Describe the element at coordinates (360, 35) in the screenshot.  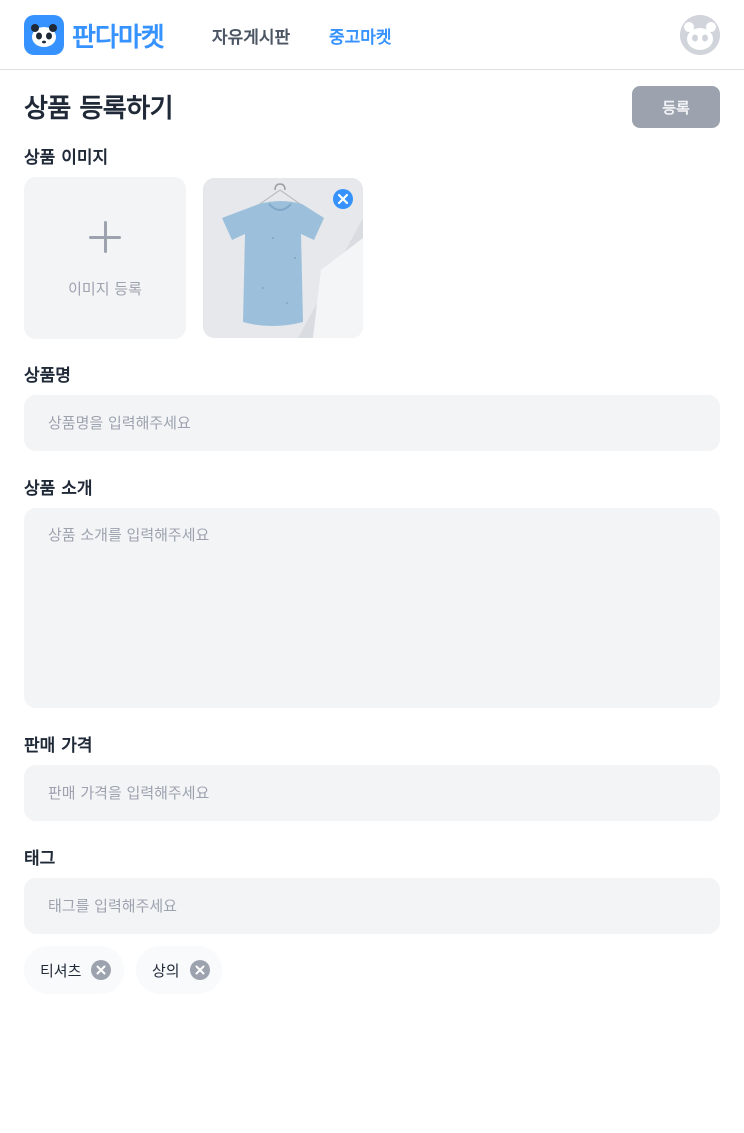
I see `nav-market-link: 중고마켓` at that location.